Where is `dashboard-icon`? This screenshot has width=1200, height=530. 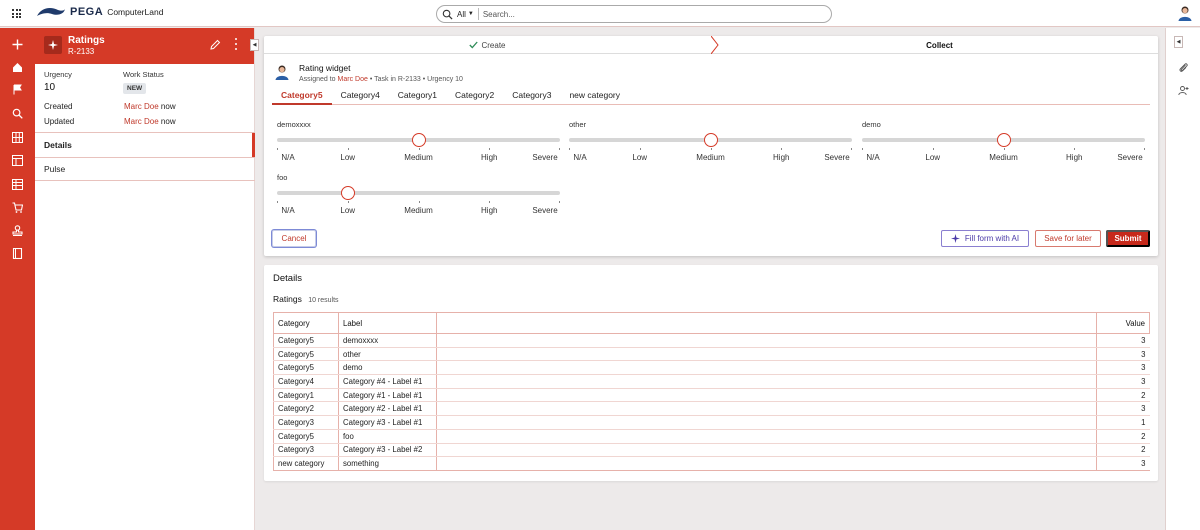 dashboard-icon is located at coordinates (17, 160).